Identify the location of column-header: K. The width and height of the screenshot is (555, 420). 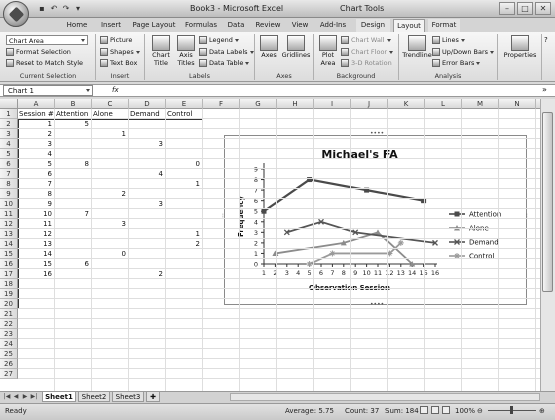
(406, 104).